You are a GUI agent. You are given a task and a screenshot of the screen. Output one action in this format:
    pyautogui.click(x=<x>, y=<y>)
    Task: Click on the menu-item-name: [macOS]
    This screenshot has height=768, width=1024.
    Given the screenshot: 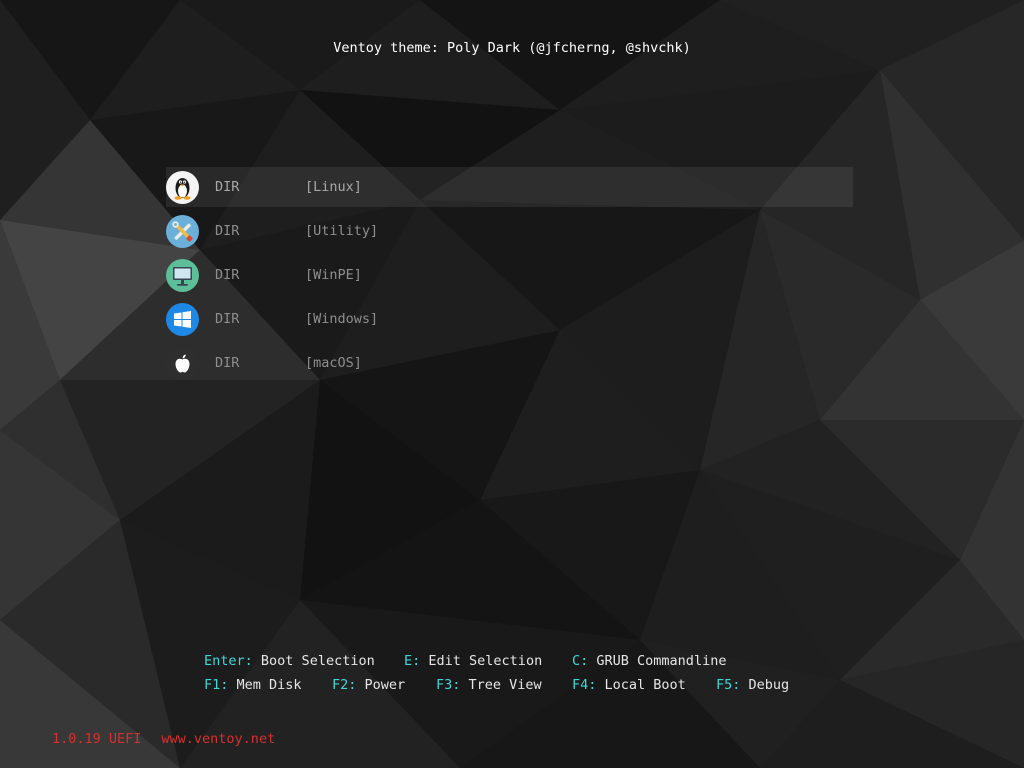 What is the action you would take?
    pyautogui.click(x=333, y=363)
    